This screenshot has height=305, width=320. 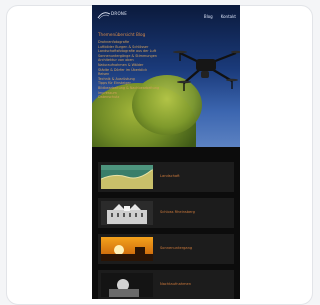 I want to click on night-thumbnail, so click(x=127, y=285).